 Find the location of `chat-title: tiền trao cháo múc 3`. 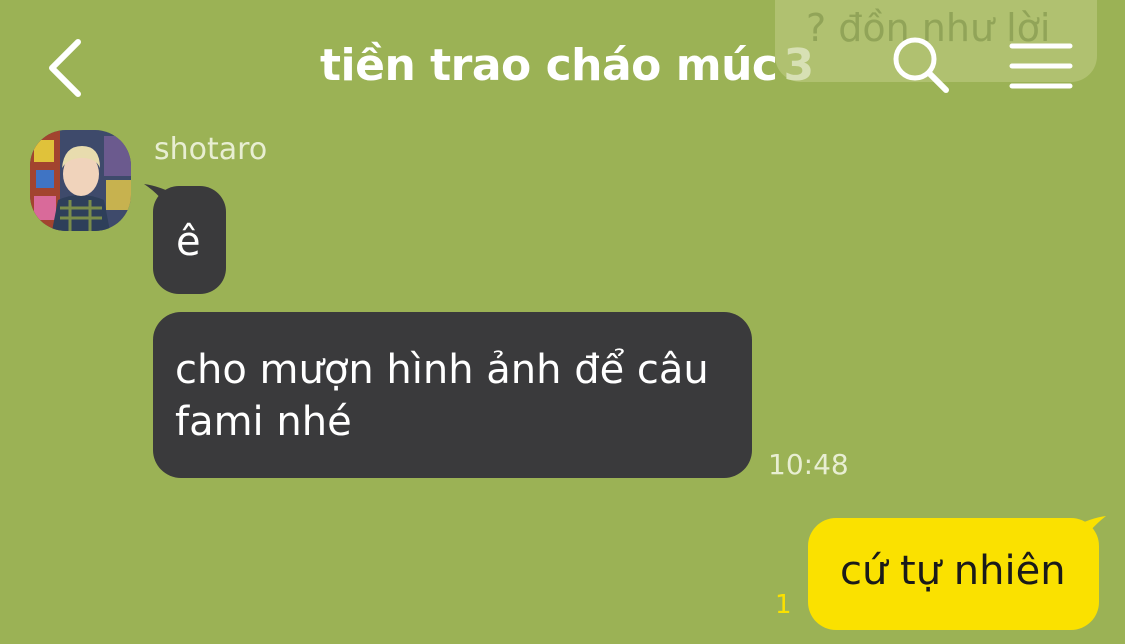

chat-title: tiền trao cháo múc 3 is located at coordinates (567, 65).